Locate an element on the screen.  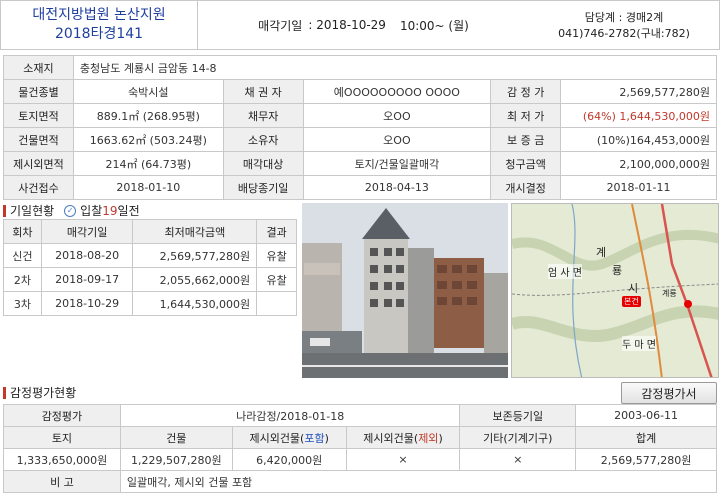
extra-building-included-header: 제시외건물(포함) is located at coordinates (289, 437).